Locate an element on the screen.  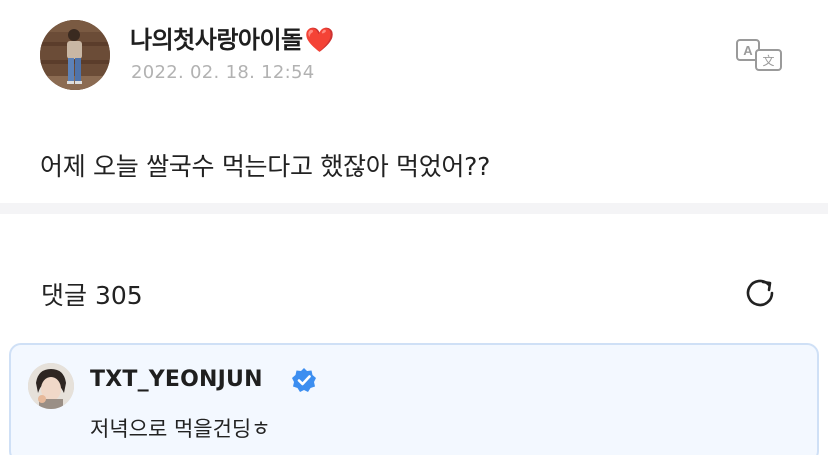
refresh-icon is located at coordinates (760, 293).